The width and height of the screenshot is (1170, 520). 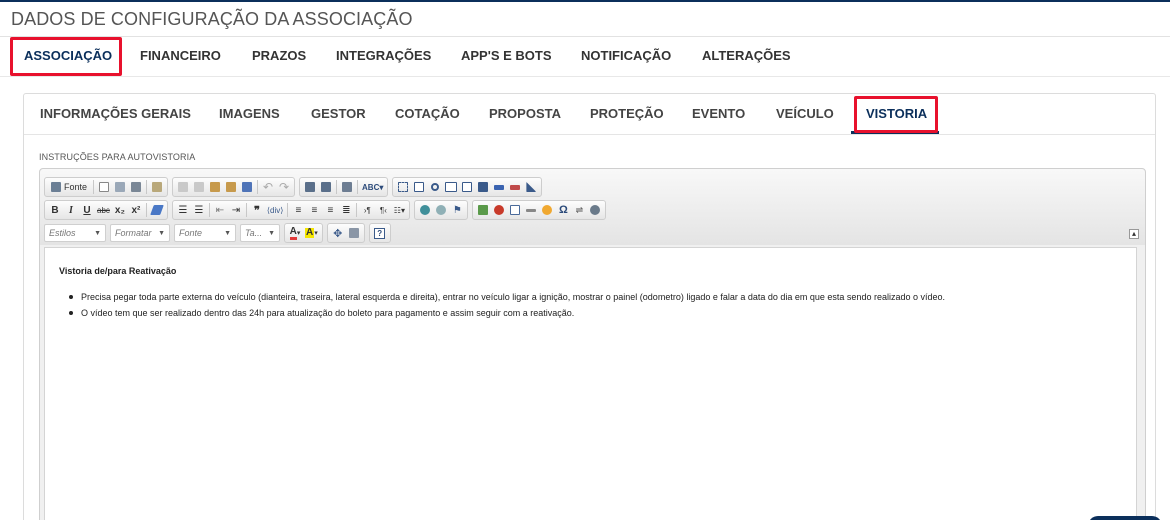 I want to click on format-dropdown: Formatar ▼, so click(x=140, y=233).